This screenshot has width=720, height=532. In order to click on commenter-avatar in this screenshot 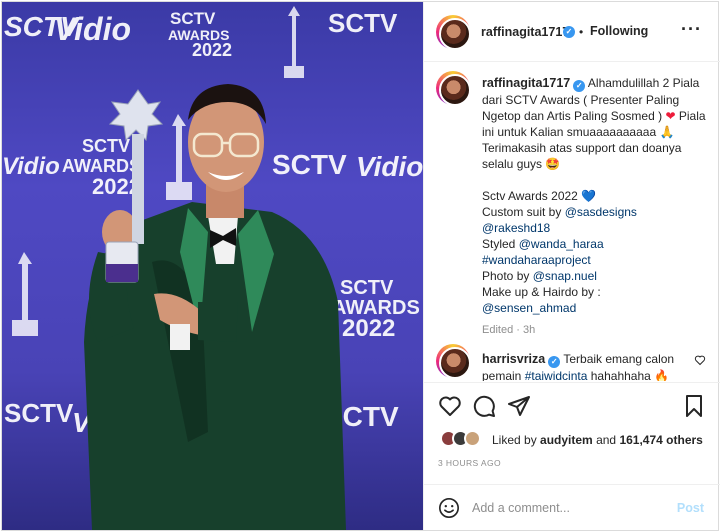, I will do `click(453, 361)`.